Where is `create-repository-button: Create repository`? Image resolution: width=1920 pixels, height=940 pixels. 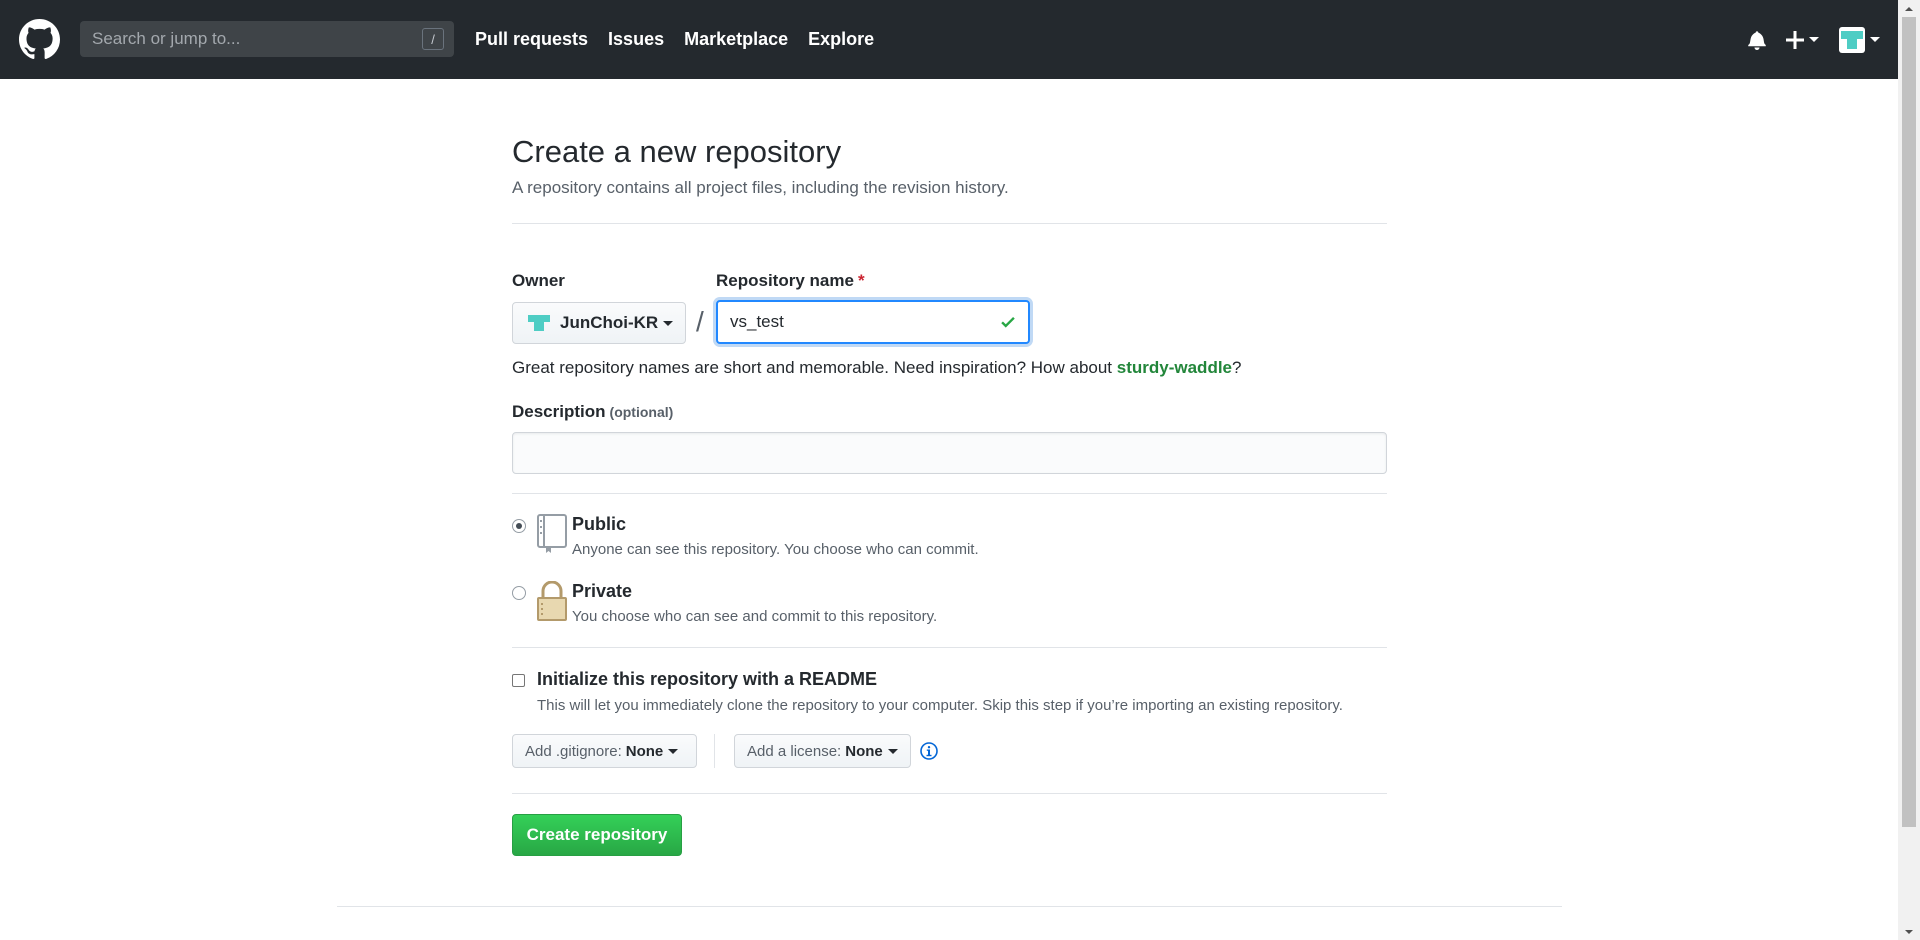 create-repository-button: Create repository is located at coordinates (597, 835).